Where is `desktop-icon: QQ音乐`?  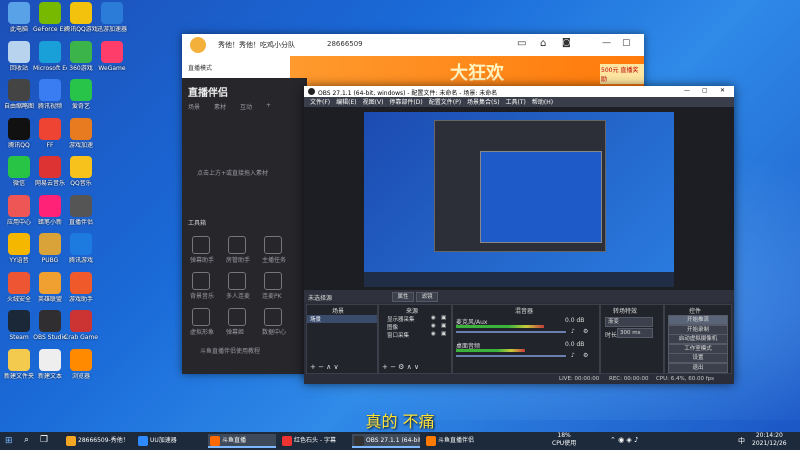
desktop-icon: QQ音乐 is located at coordinates (81, 171).